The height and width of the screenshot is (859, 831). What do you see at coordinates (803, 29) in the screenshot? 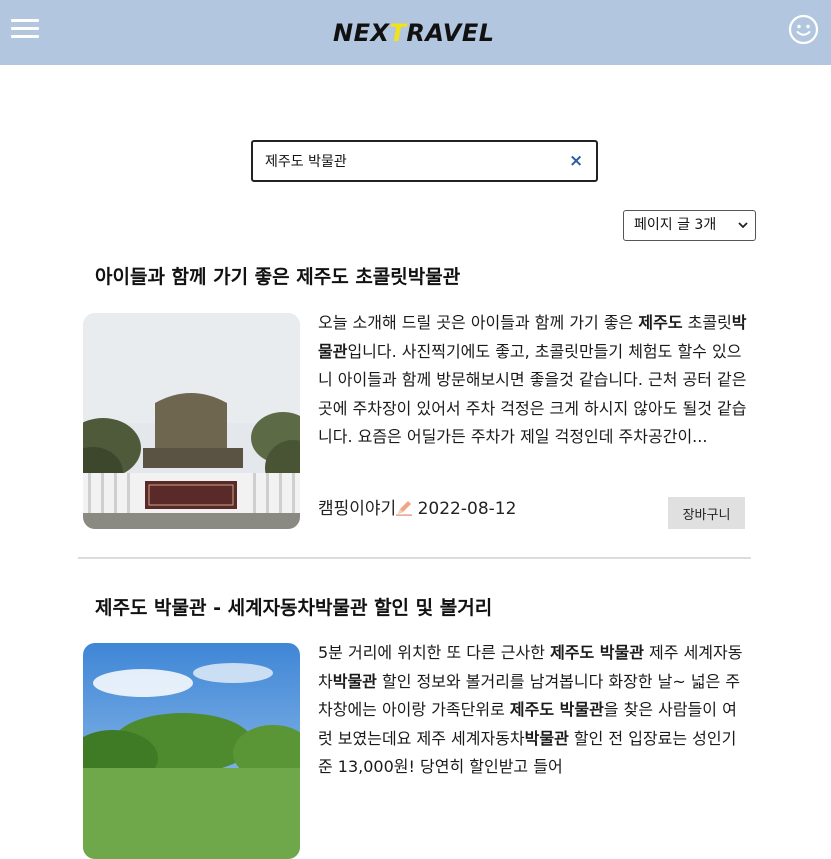
I see `smiley-face-icon` at bounding box center [803, 29].